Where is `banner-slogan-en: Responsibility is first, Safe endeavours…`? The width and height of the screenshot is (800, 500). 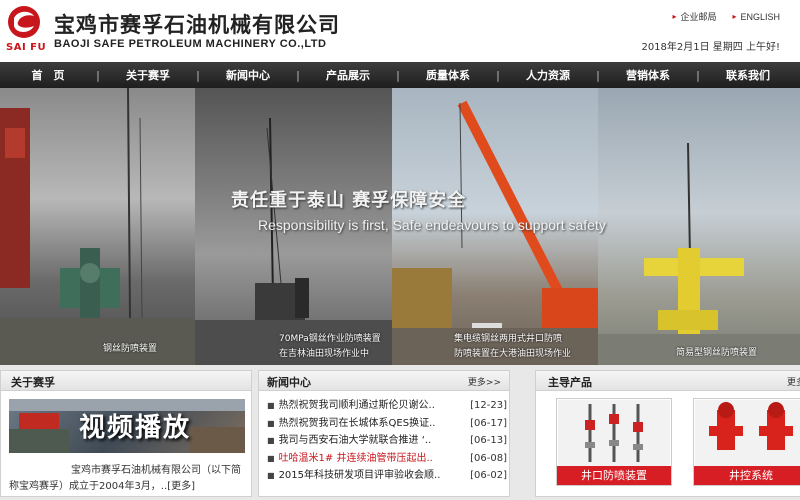 banner-slogan-en: Responsibility is first, Safe endeavours… is located at coordinates (432, 225).